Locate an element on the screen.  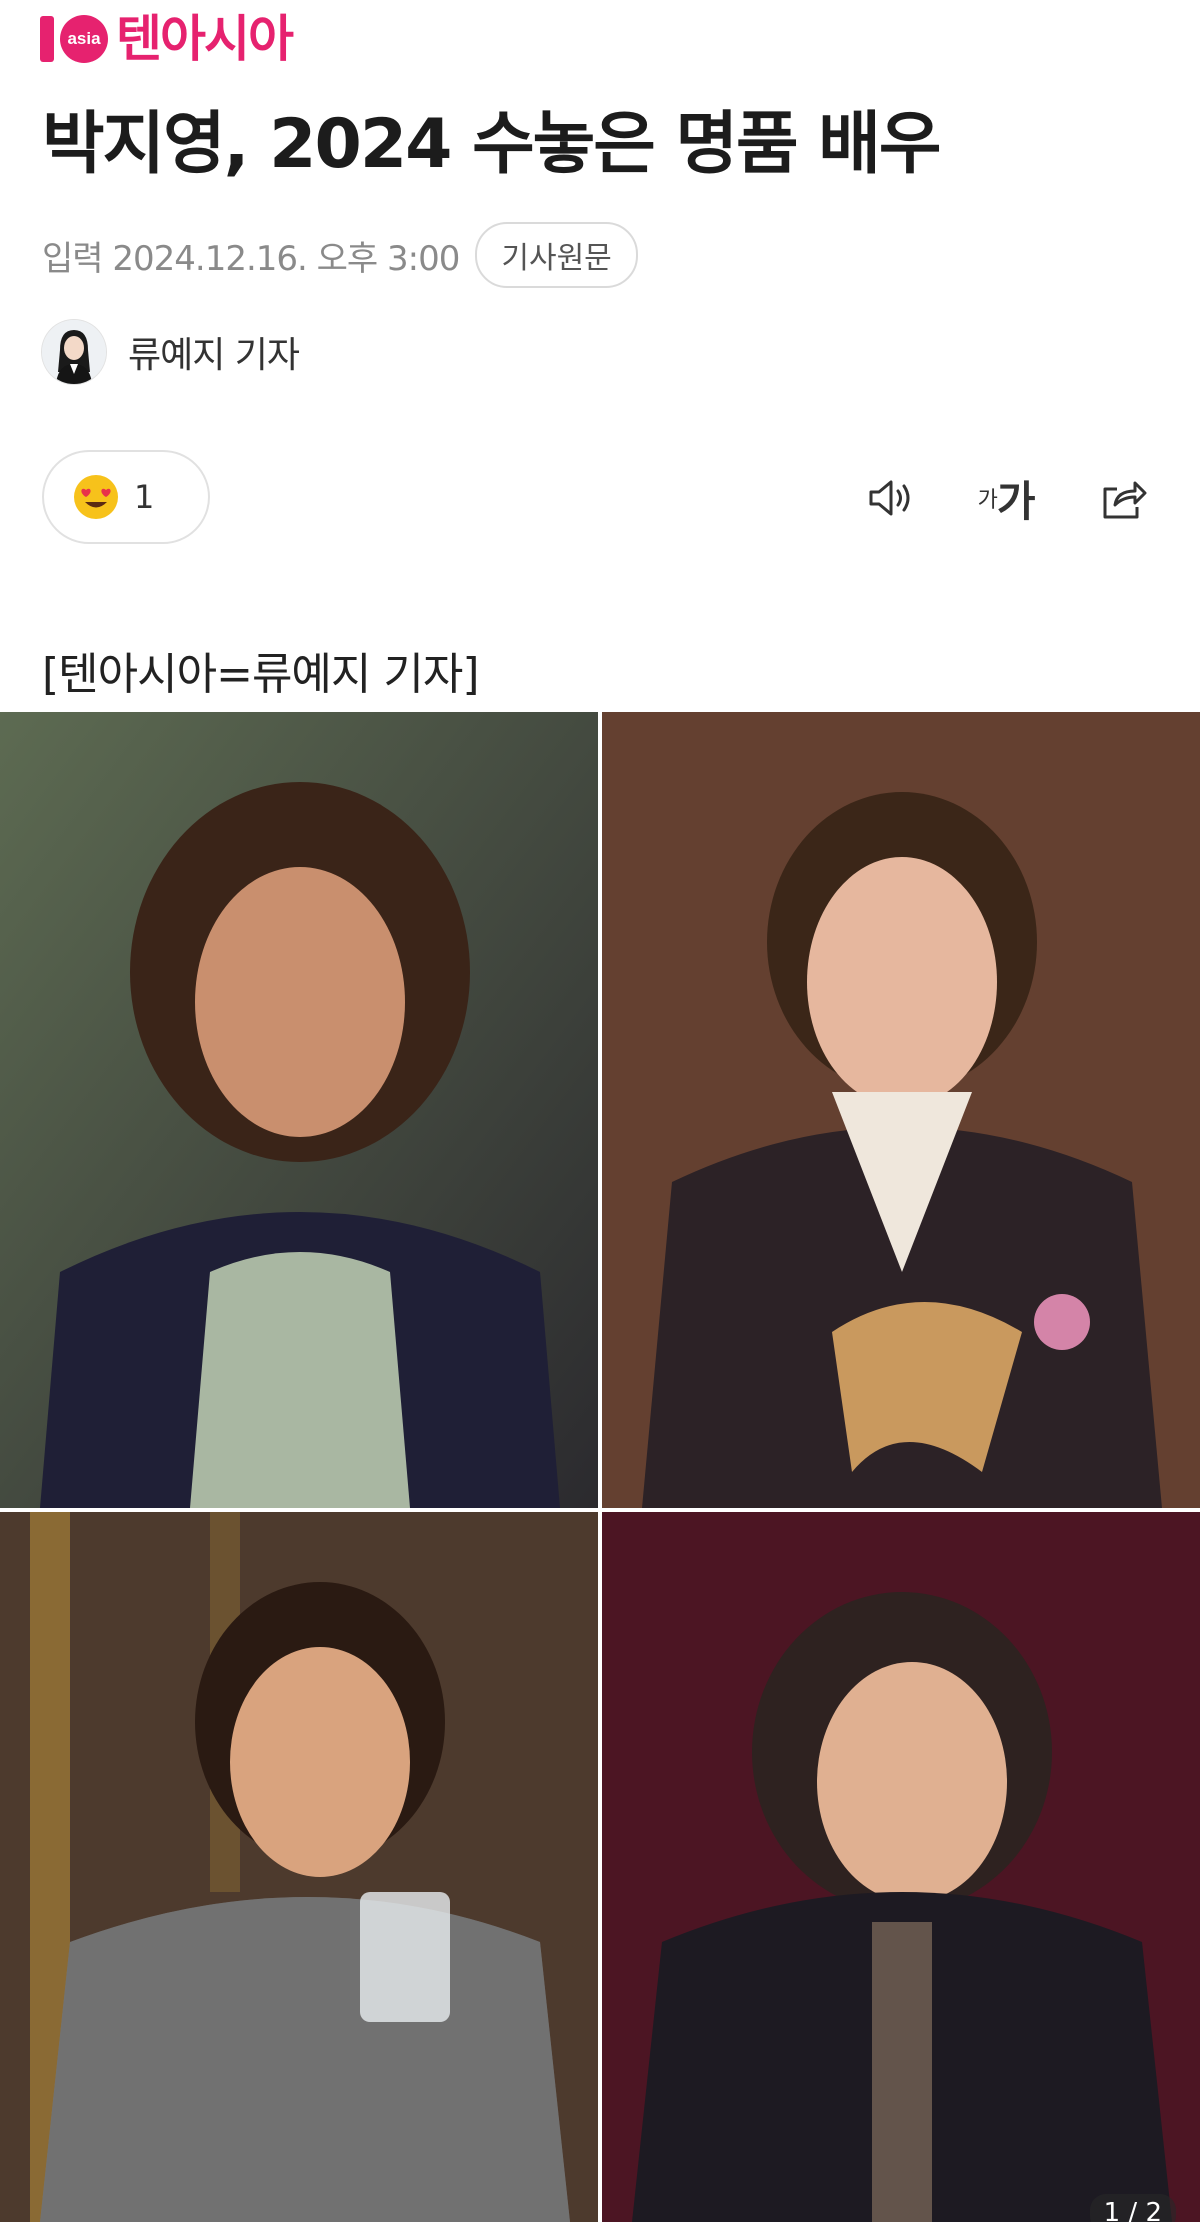
publish-date: 입력 2024.12.16. 오후 3:00 is located at coordinates (251, 258).